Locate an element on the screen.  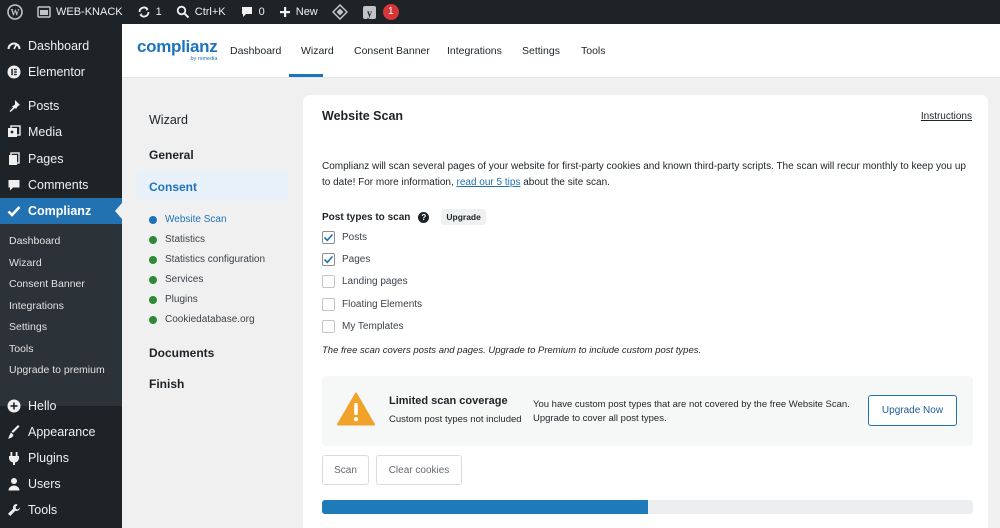
wizard-step-cookiedatabase: Cookiedatabase.org is located at coordinates (202, 319).